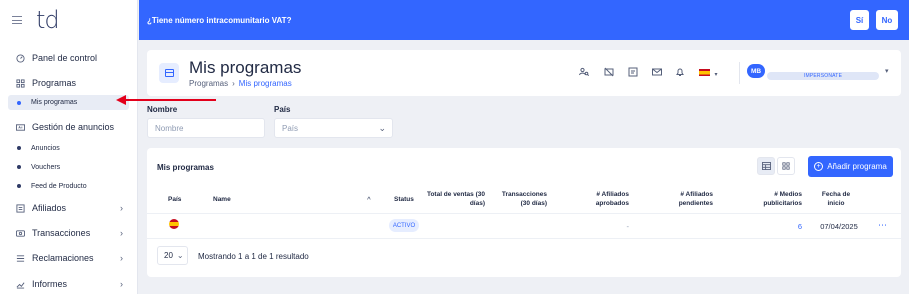  I want to click on sidebar-item-transacciones: Transacciones ›, so click(68, 233).